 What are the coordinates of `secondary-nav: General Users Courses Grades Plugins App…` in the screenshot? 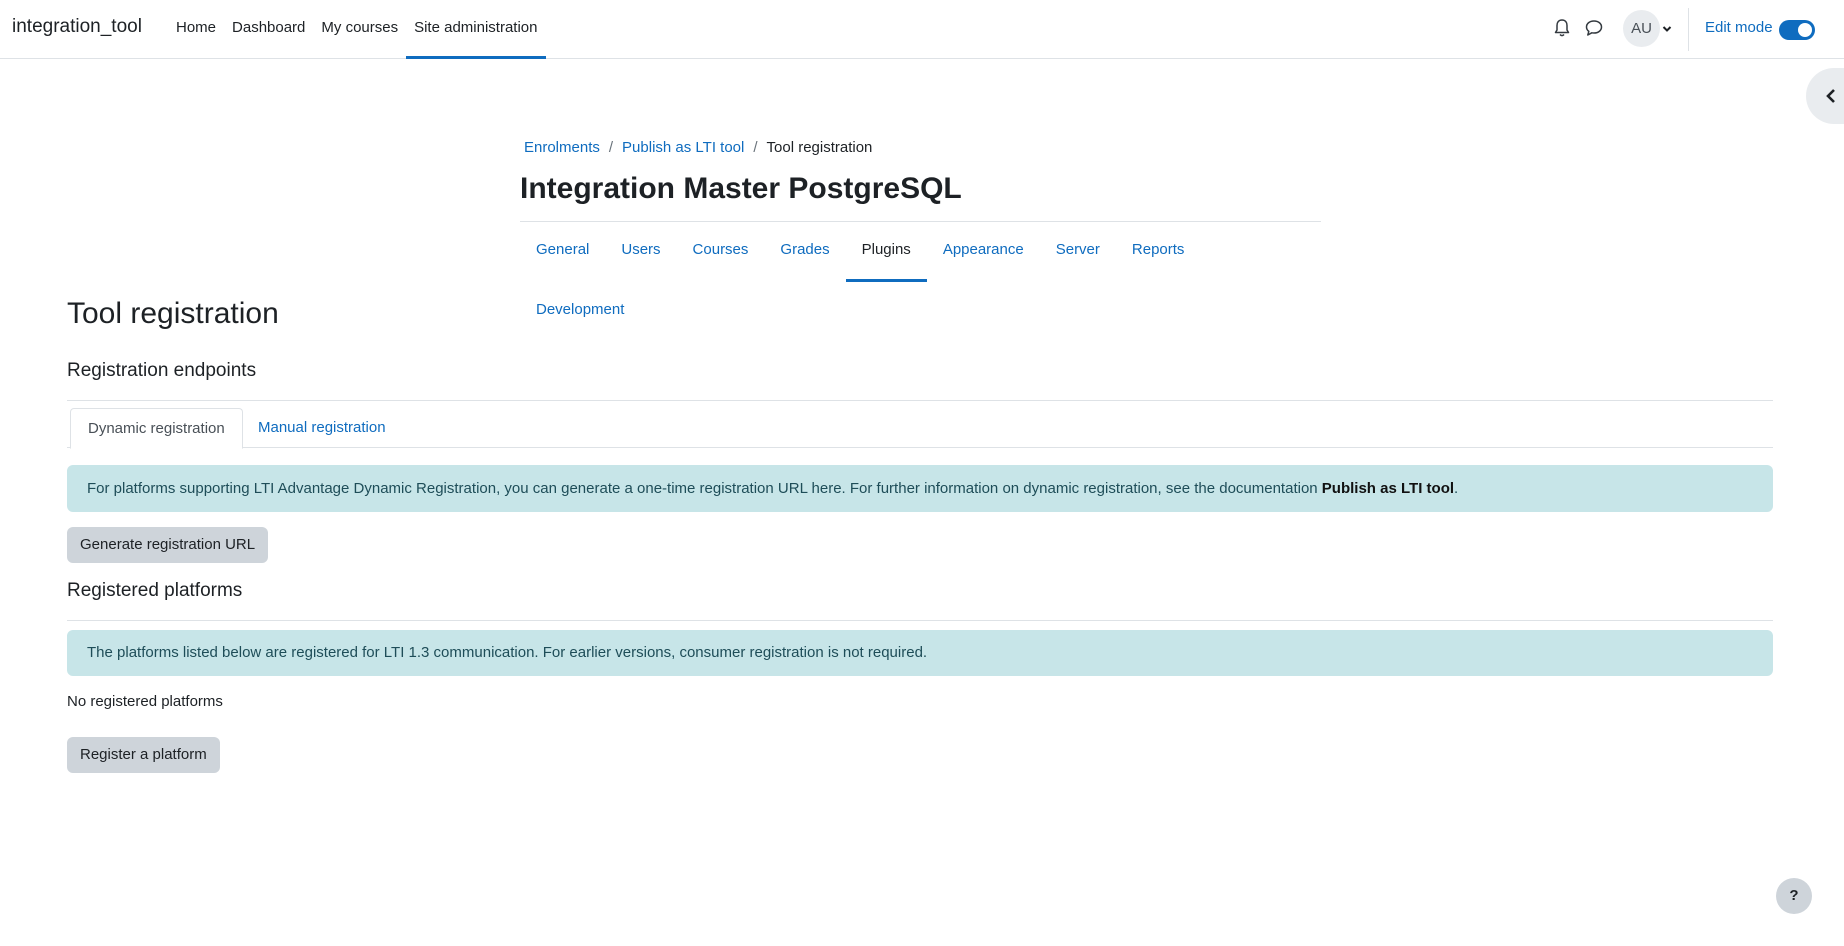 It's located at (920, 282).